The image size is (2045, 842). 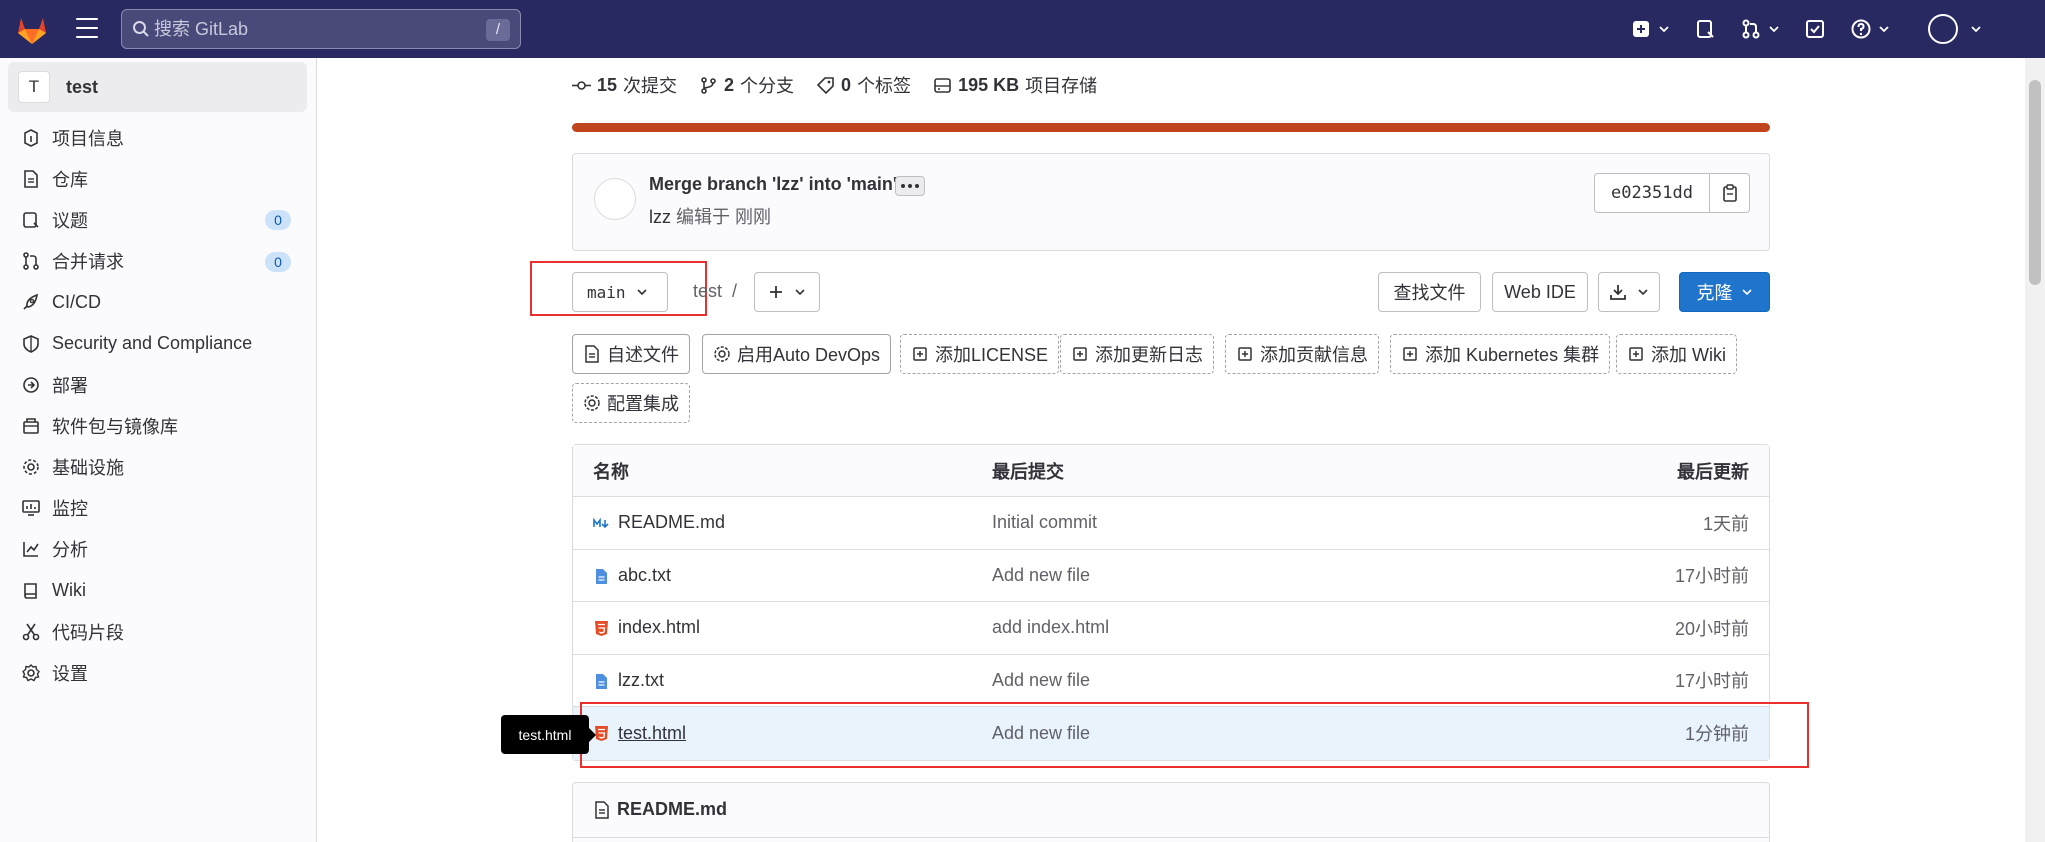 I want to click on issues-count-badge: 0, so click(x=278, y=220).